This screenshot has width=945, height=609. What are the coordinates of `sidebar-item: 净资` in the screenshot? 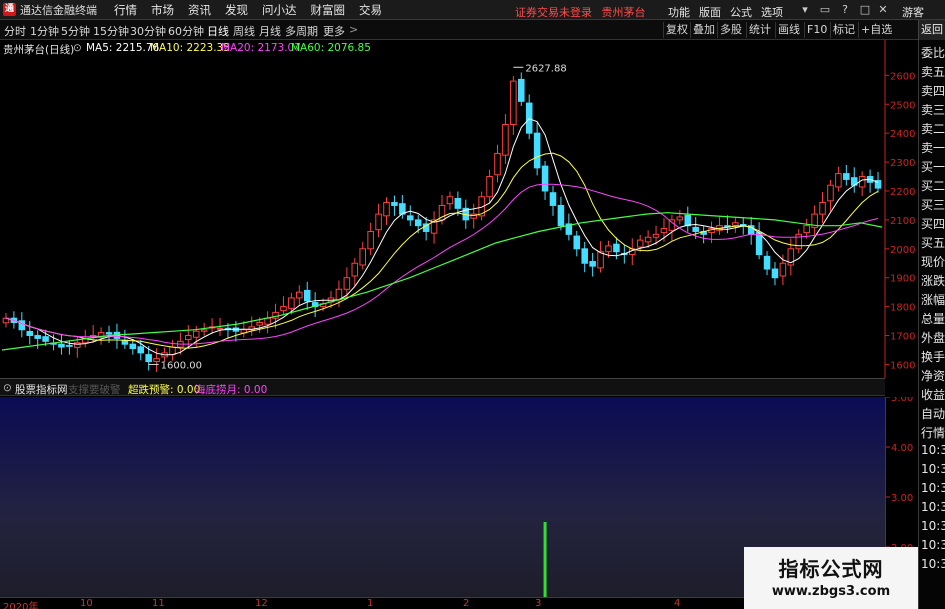 It's located at (933, 375).